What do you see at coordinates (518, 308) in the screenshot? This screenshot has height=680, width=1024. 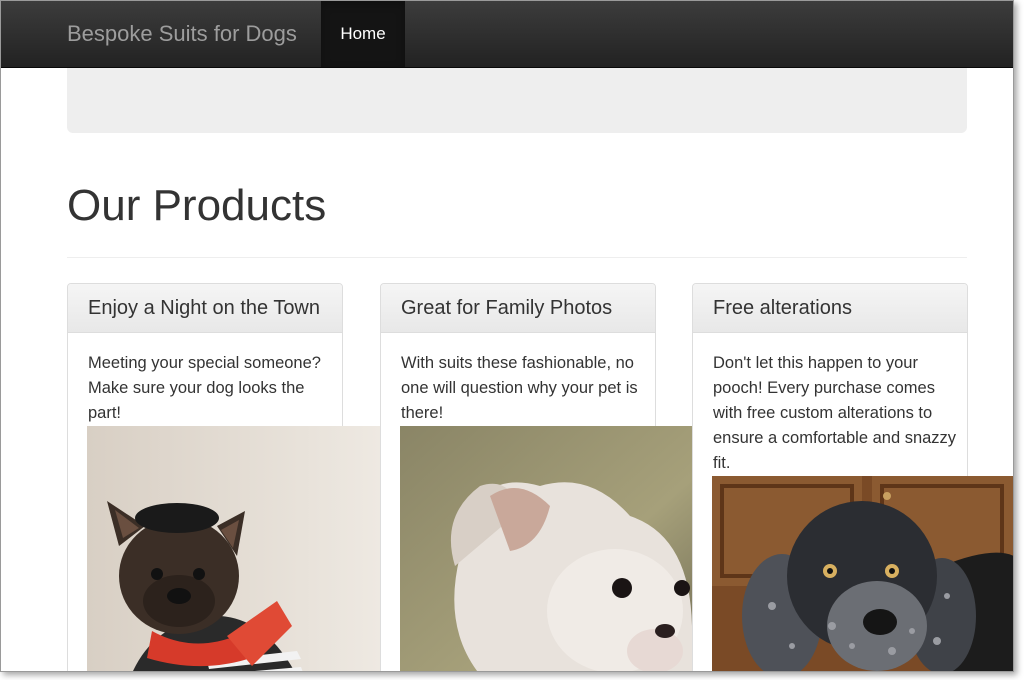 I see `panel-heading: Great for Family Photos` at bounding box center [518, 308].